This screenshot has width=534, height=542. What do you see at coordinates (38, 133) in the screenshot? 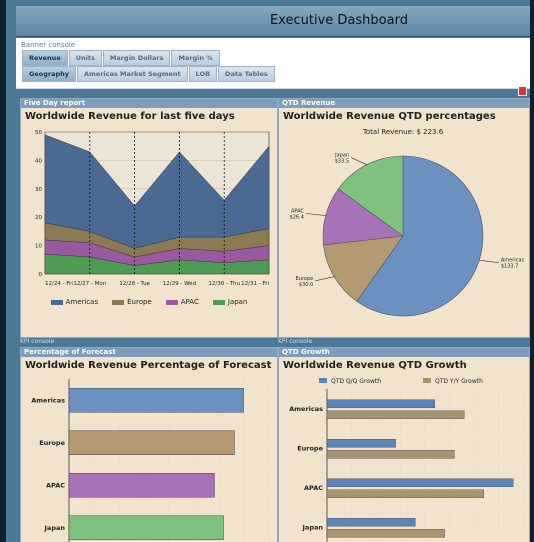
I see `y-tick-label: 50` at bounding box center [38, 133].